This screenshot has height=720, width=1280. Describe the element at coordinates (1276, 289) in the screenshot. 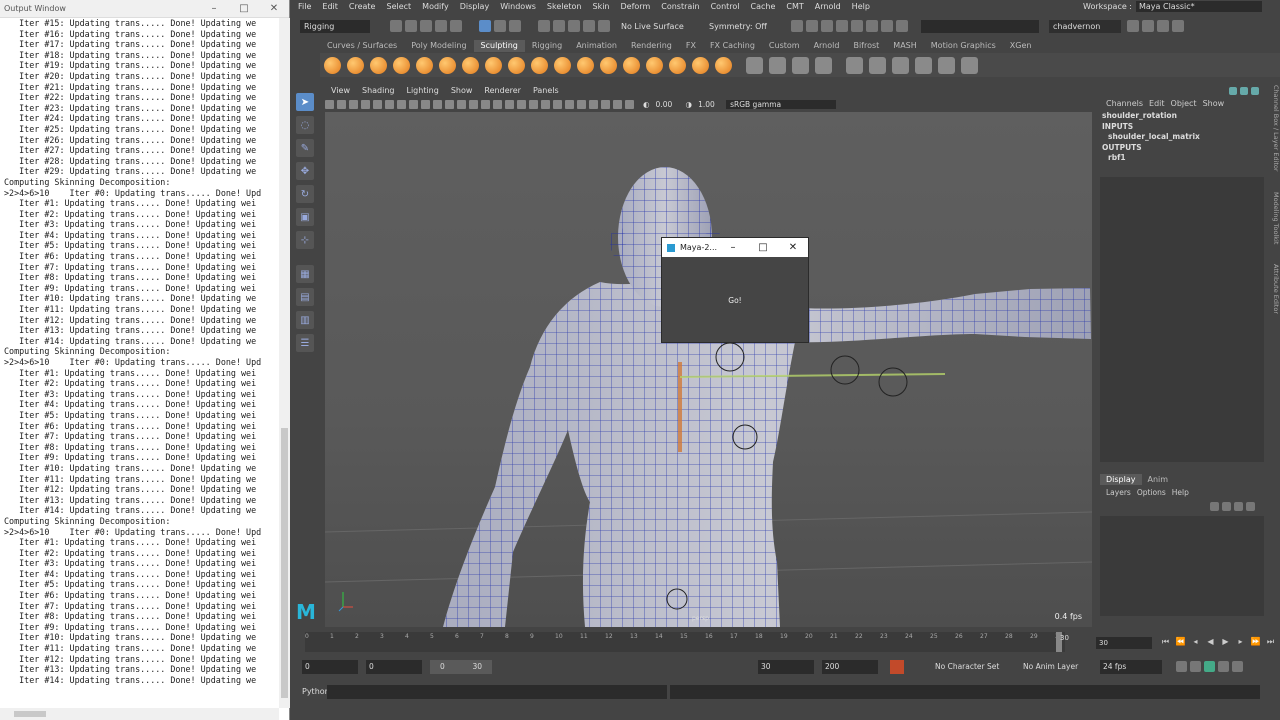

I see `tab-attribute-editor: Attribute Editor` at that location.